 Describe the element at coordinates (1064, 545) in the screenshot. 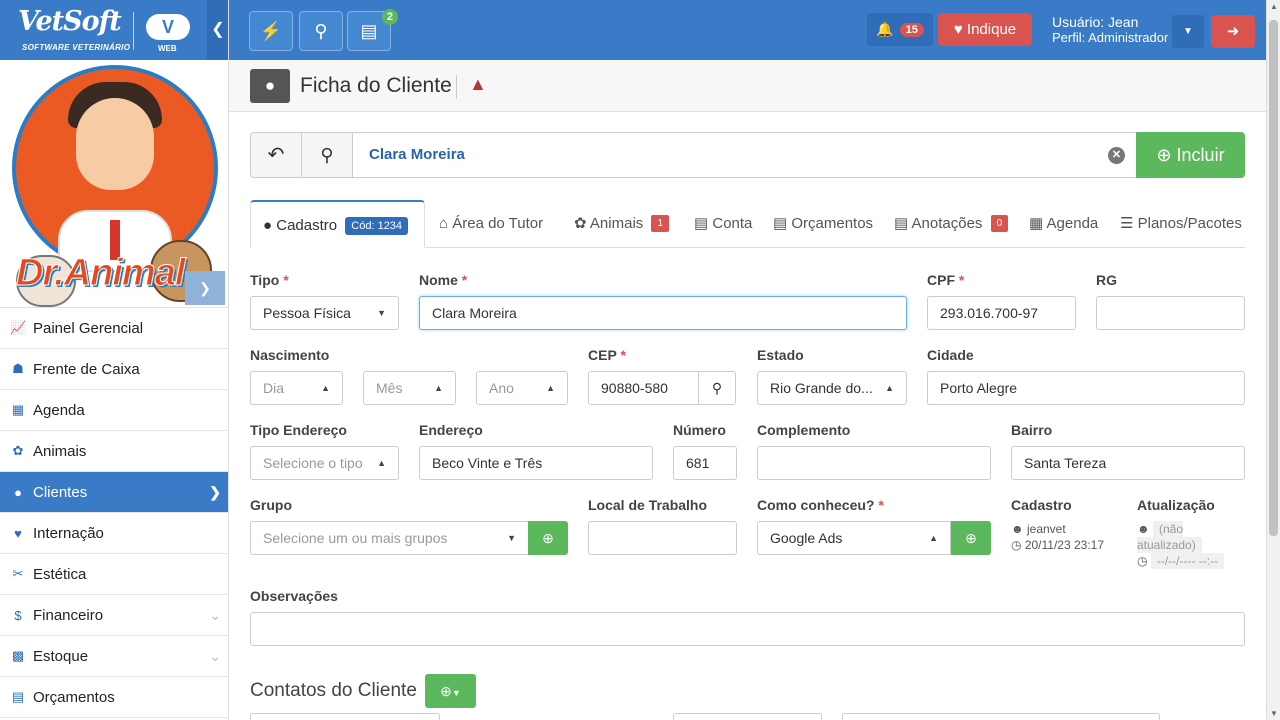

I see `cadastro-datetime: 20/11/23 23:17` at that location.